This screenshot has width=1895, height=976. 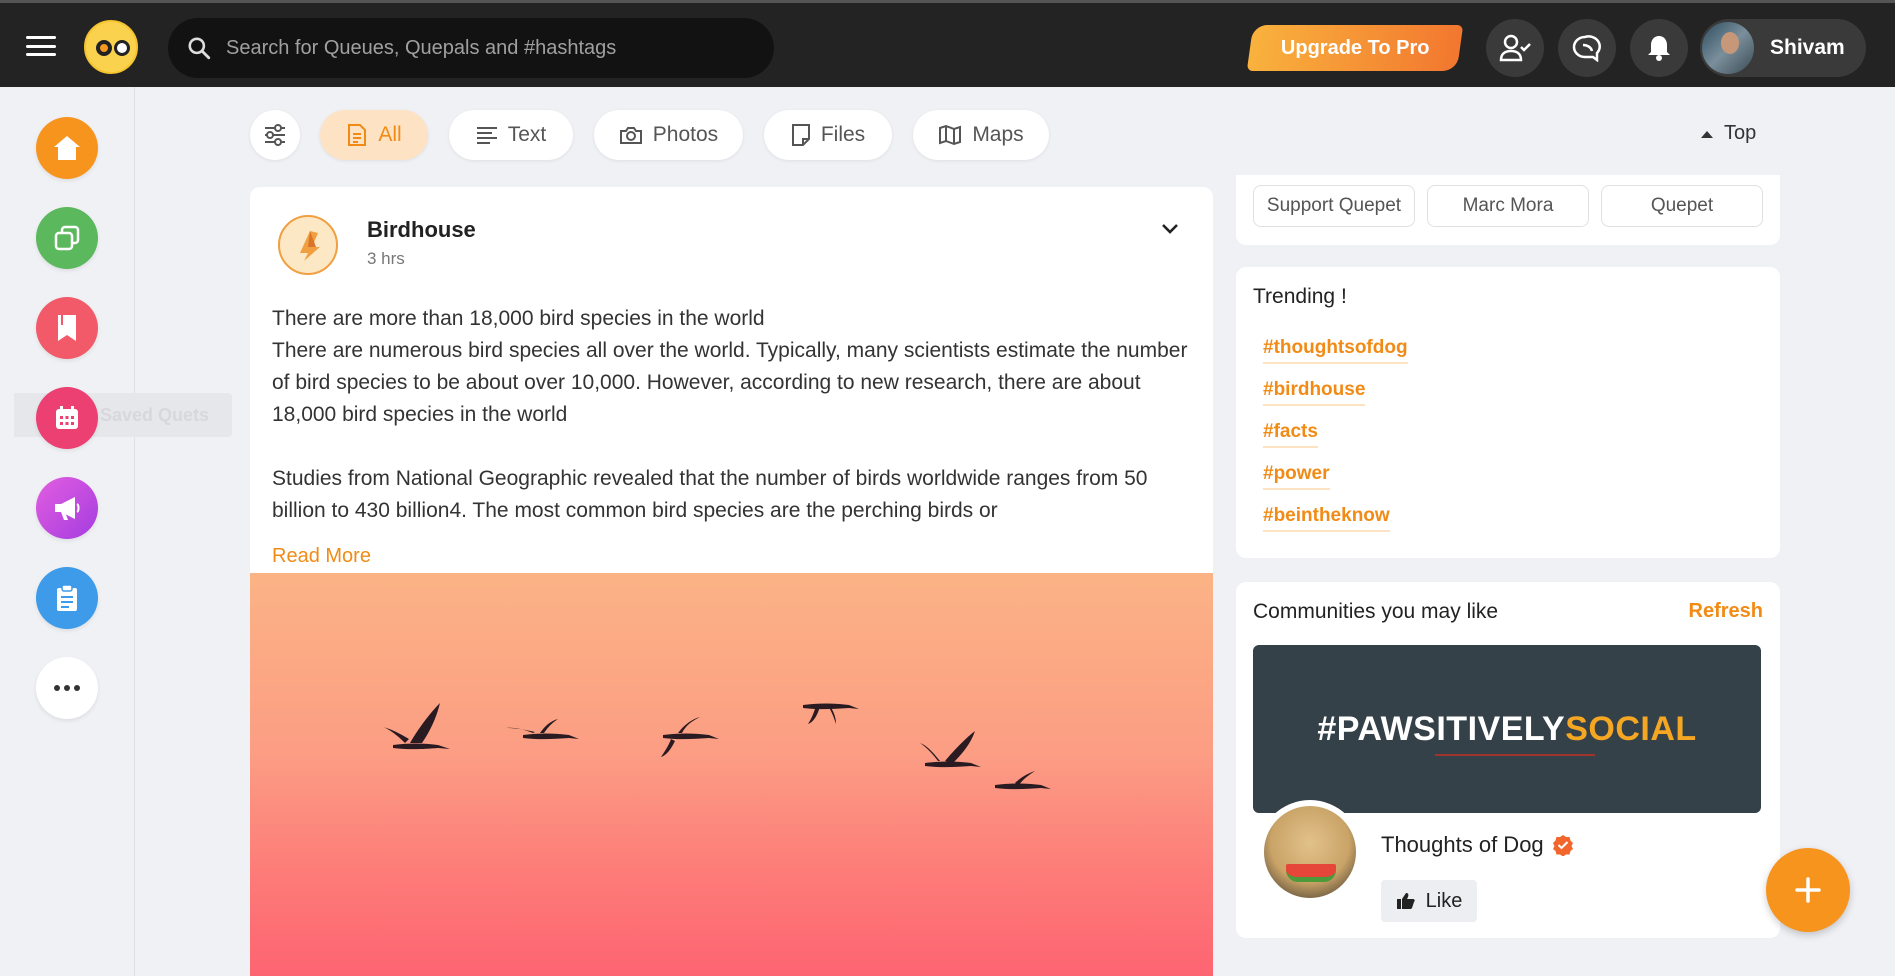 I want to click on trending-tag: #beintheknow, so click(x=1326, y=518).